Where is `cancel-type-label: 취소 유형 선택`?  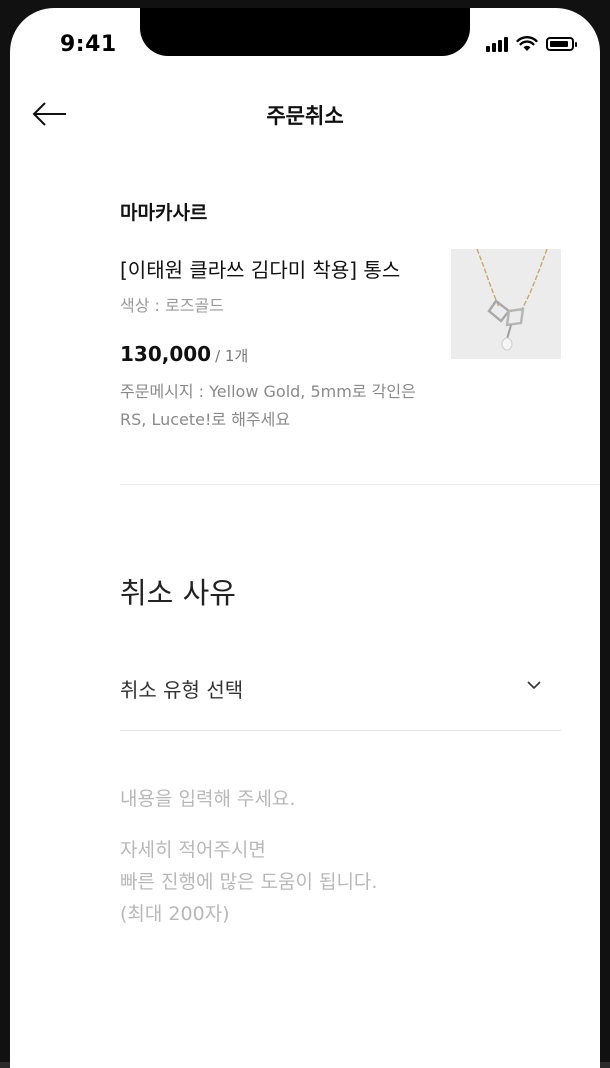 cancel-type-label: 취소 유형 선택 is located at coordinates (182, 690).